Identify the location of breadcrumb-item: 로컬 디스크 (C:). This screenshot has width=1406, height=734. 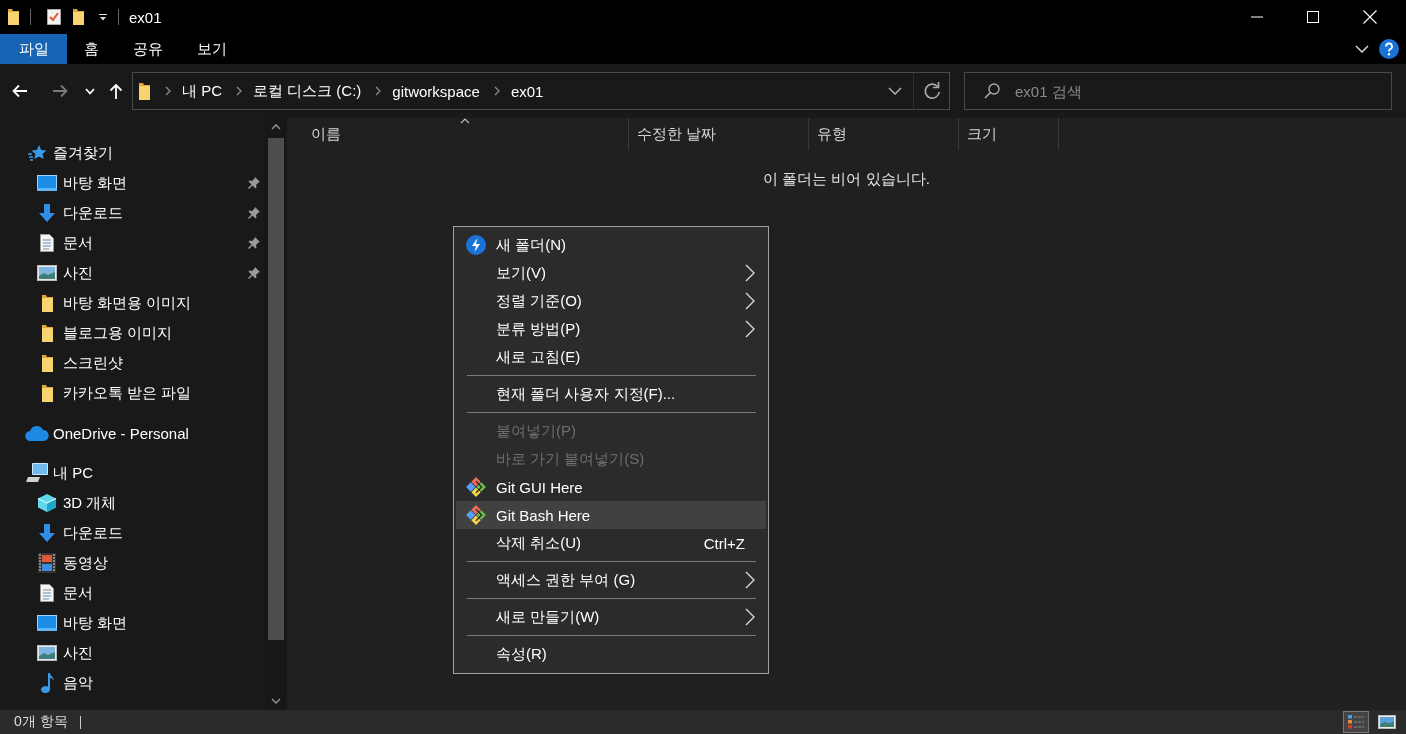
(307, 91).